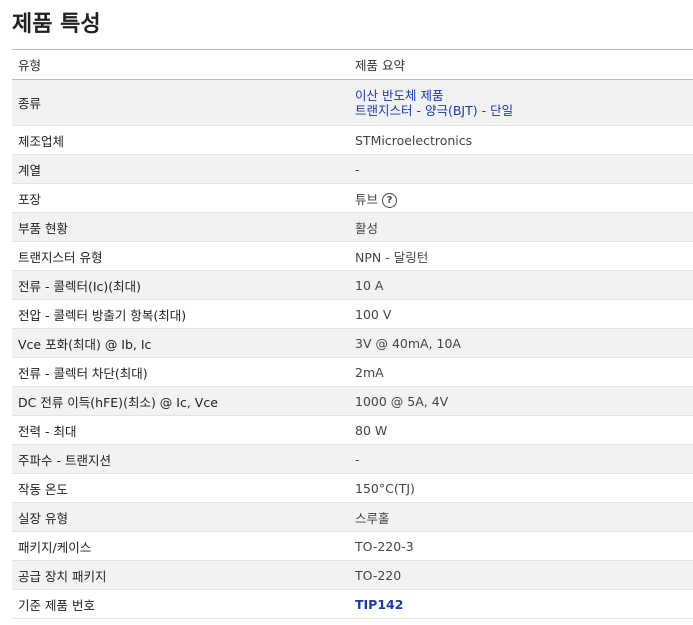 This screenshot has width=693, height=625. Describe the element at coordinates (390, 200) in the screenshot. I see `question-circle-icon: ?` at that location.